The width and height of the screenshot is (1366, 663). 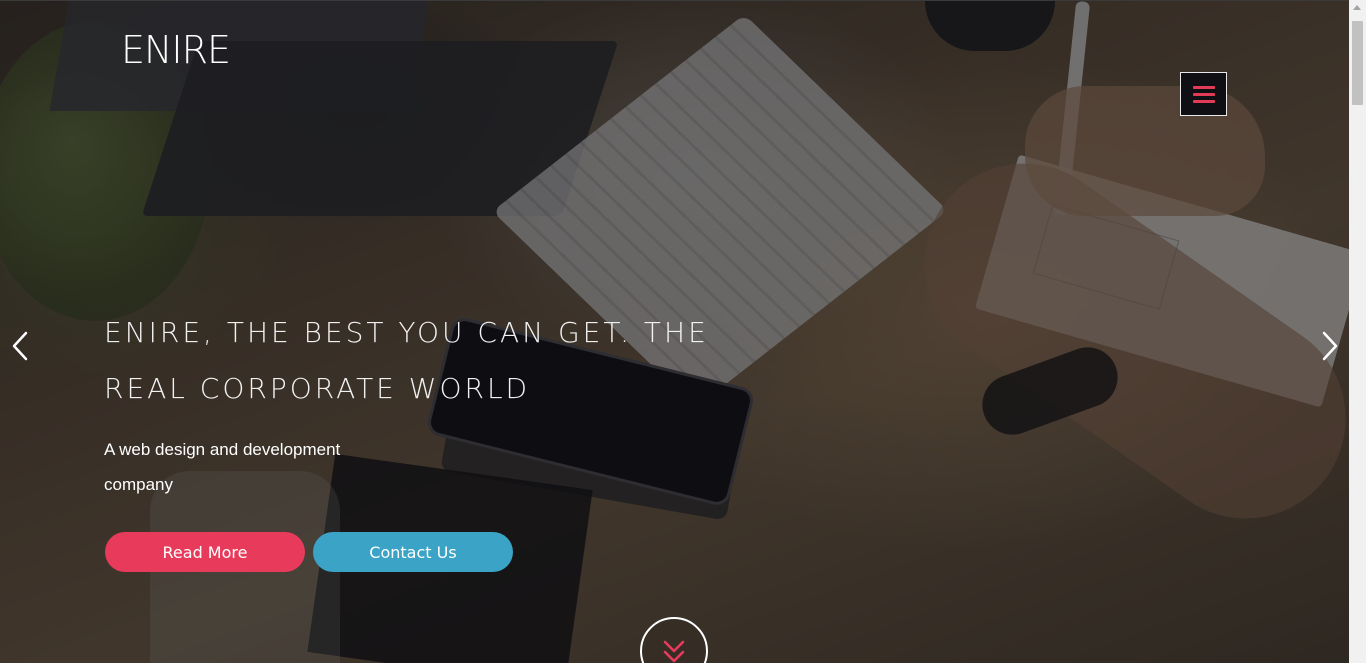 I want to click on chevron-left-icon, so click(x=20, y=346).